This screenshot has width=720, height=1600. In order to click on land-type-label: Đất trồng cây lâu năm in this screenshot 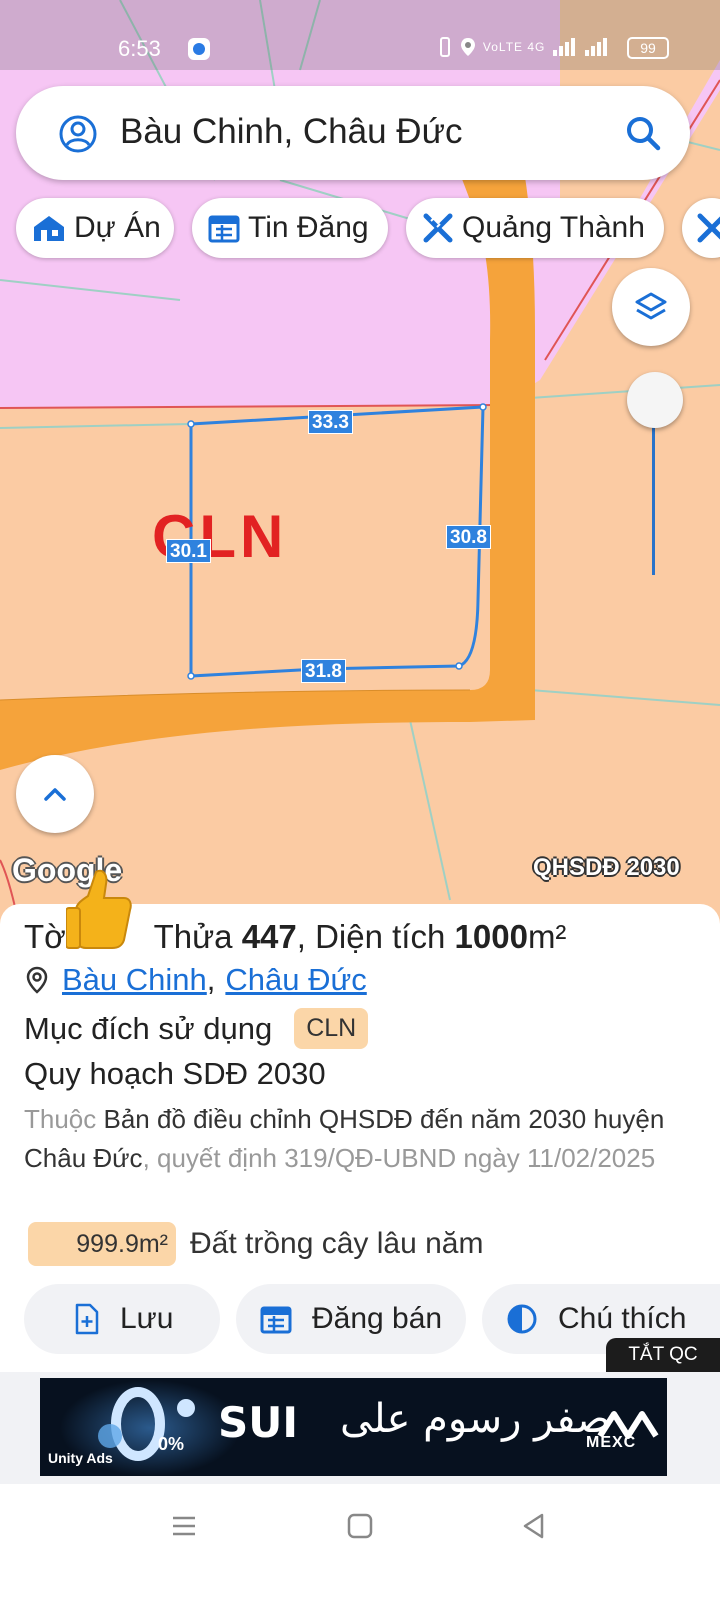, I will do `click(337, 1243)`.